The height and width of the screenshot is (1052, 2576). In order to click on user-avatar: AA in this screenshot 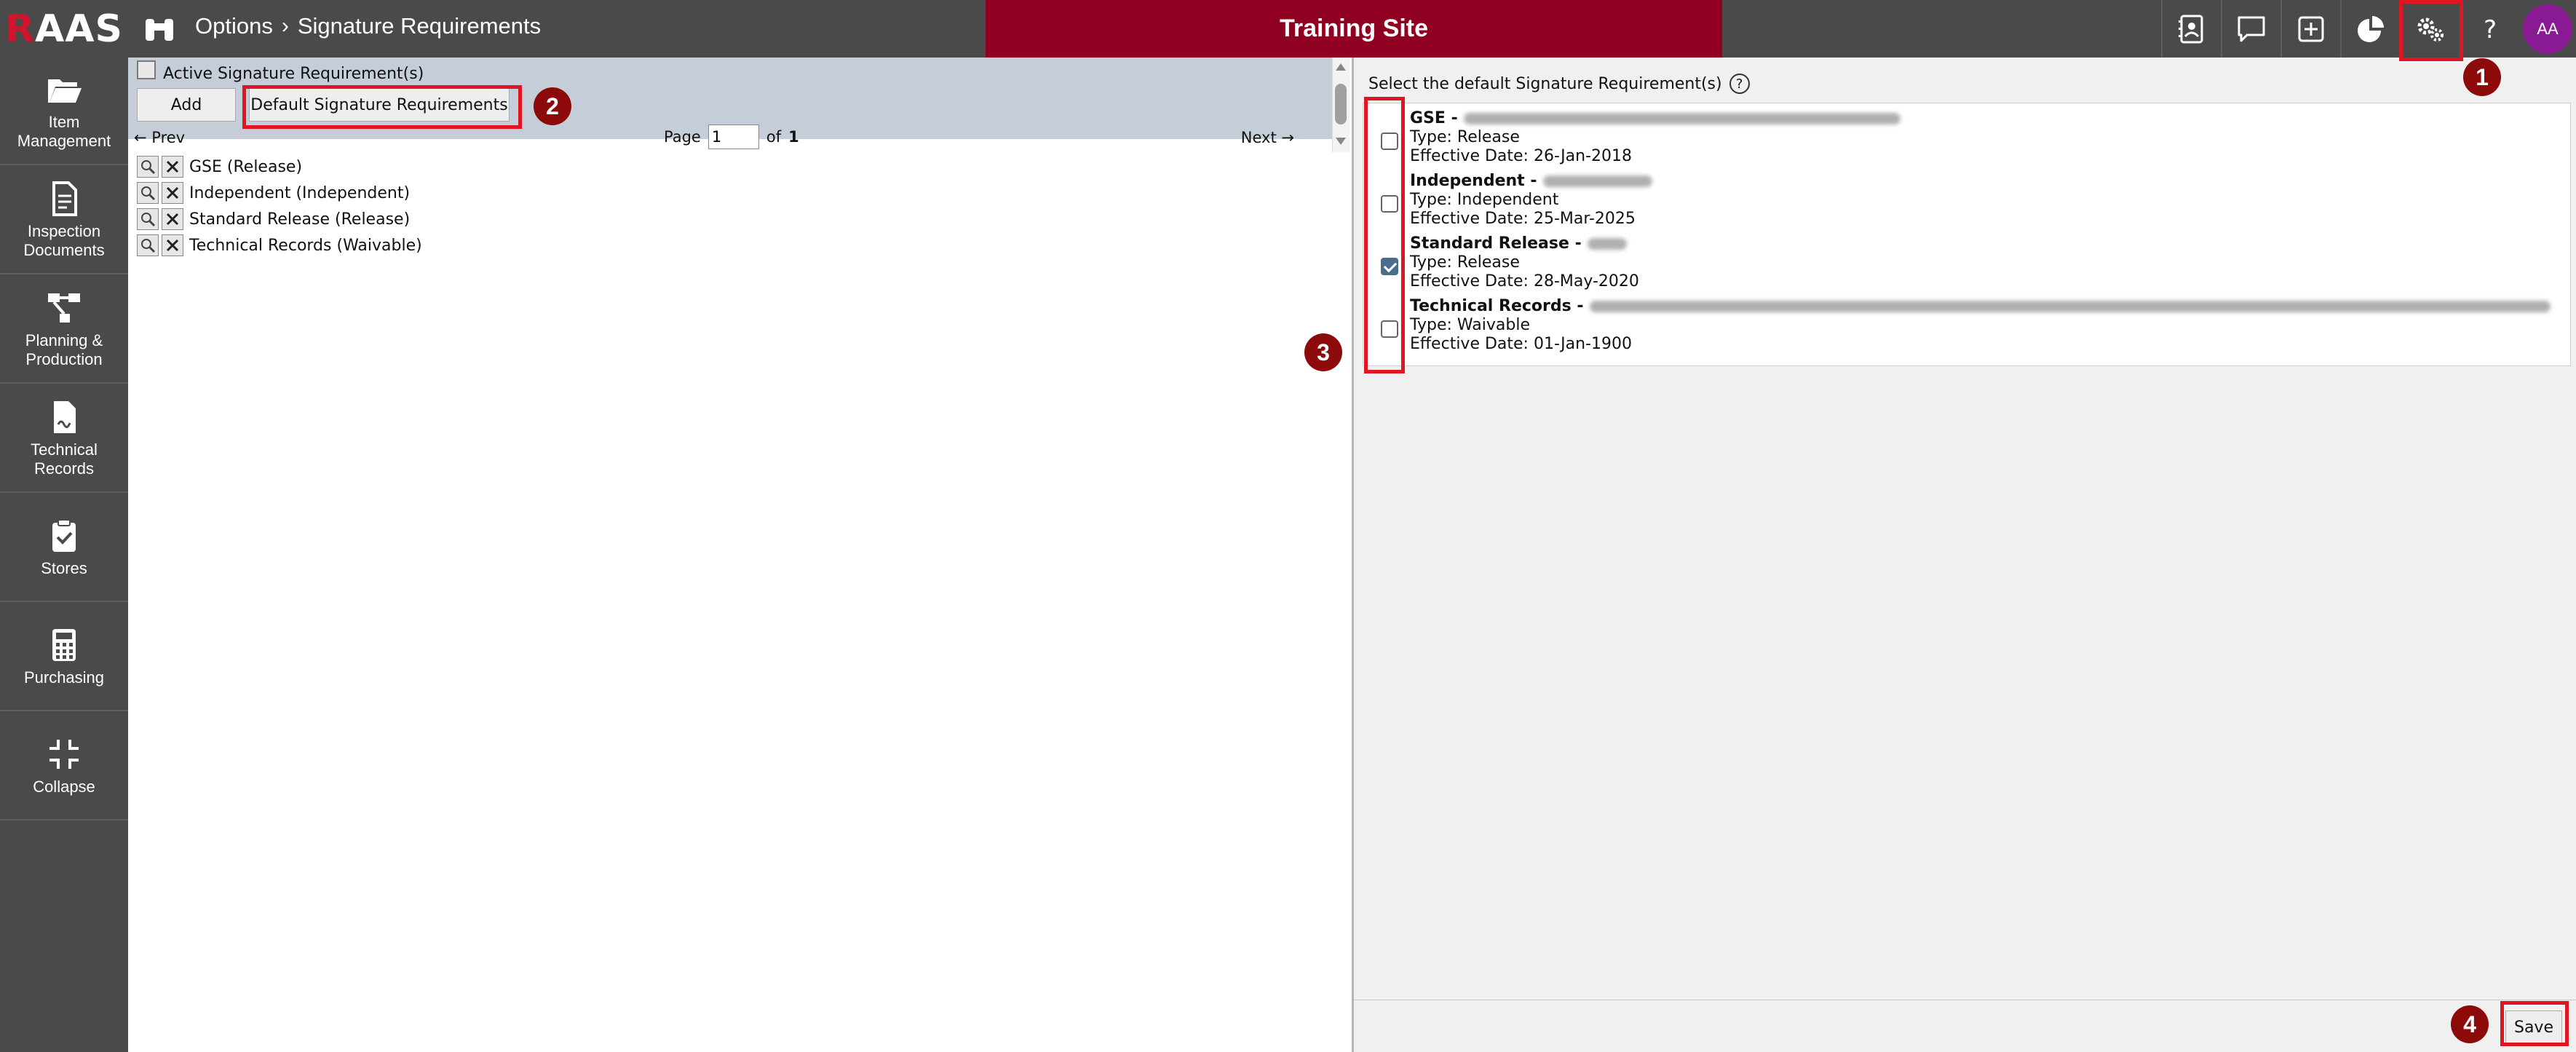, I will do `click(2547, 29)`.